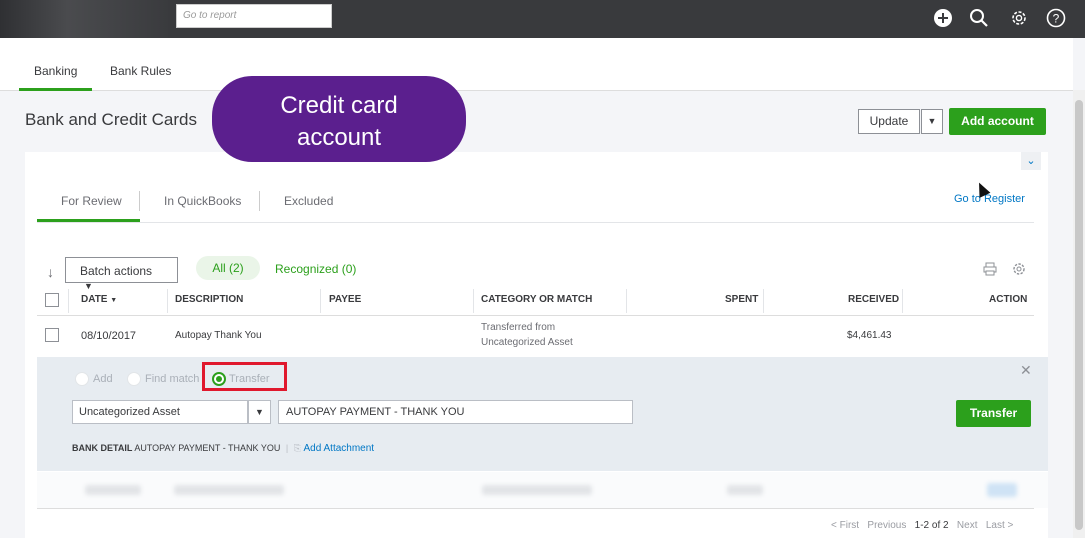 The width and height of the screenshot is (1085, 538). Describe the element at coordinates (873, 299) in the screenshot. I see `column-received: RECEIVED` at that location.